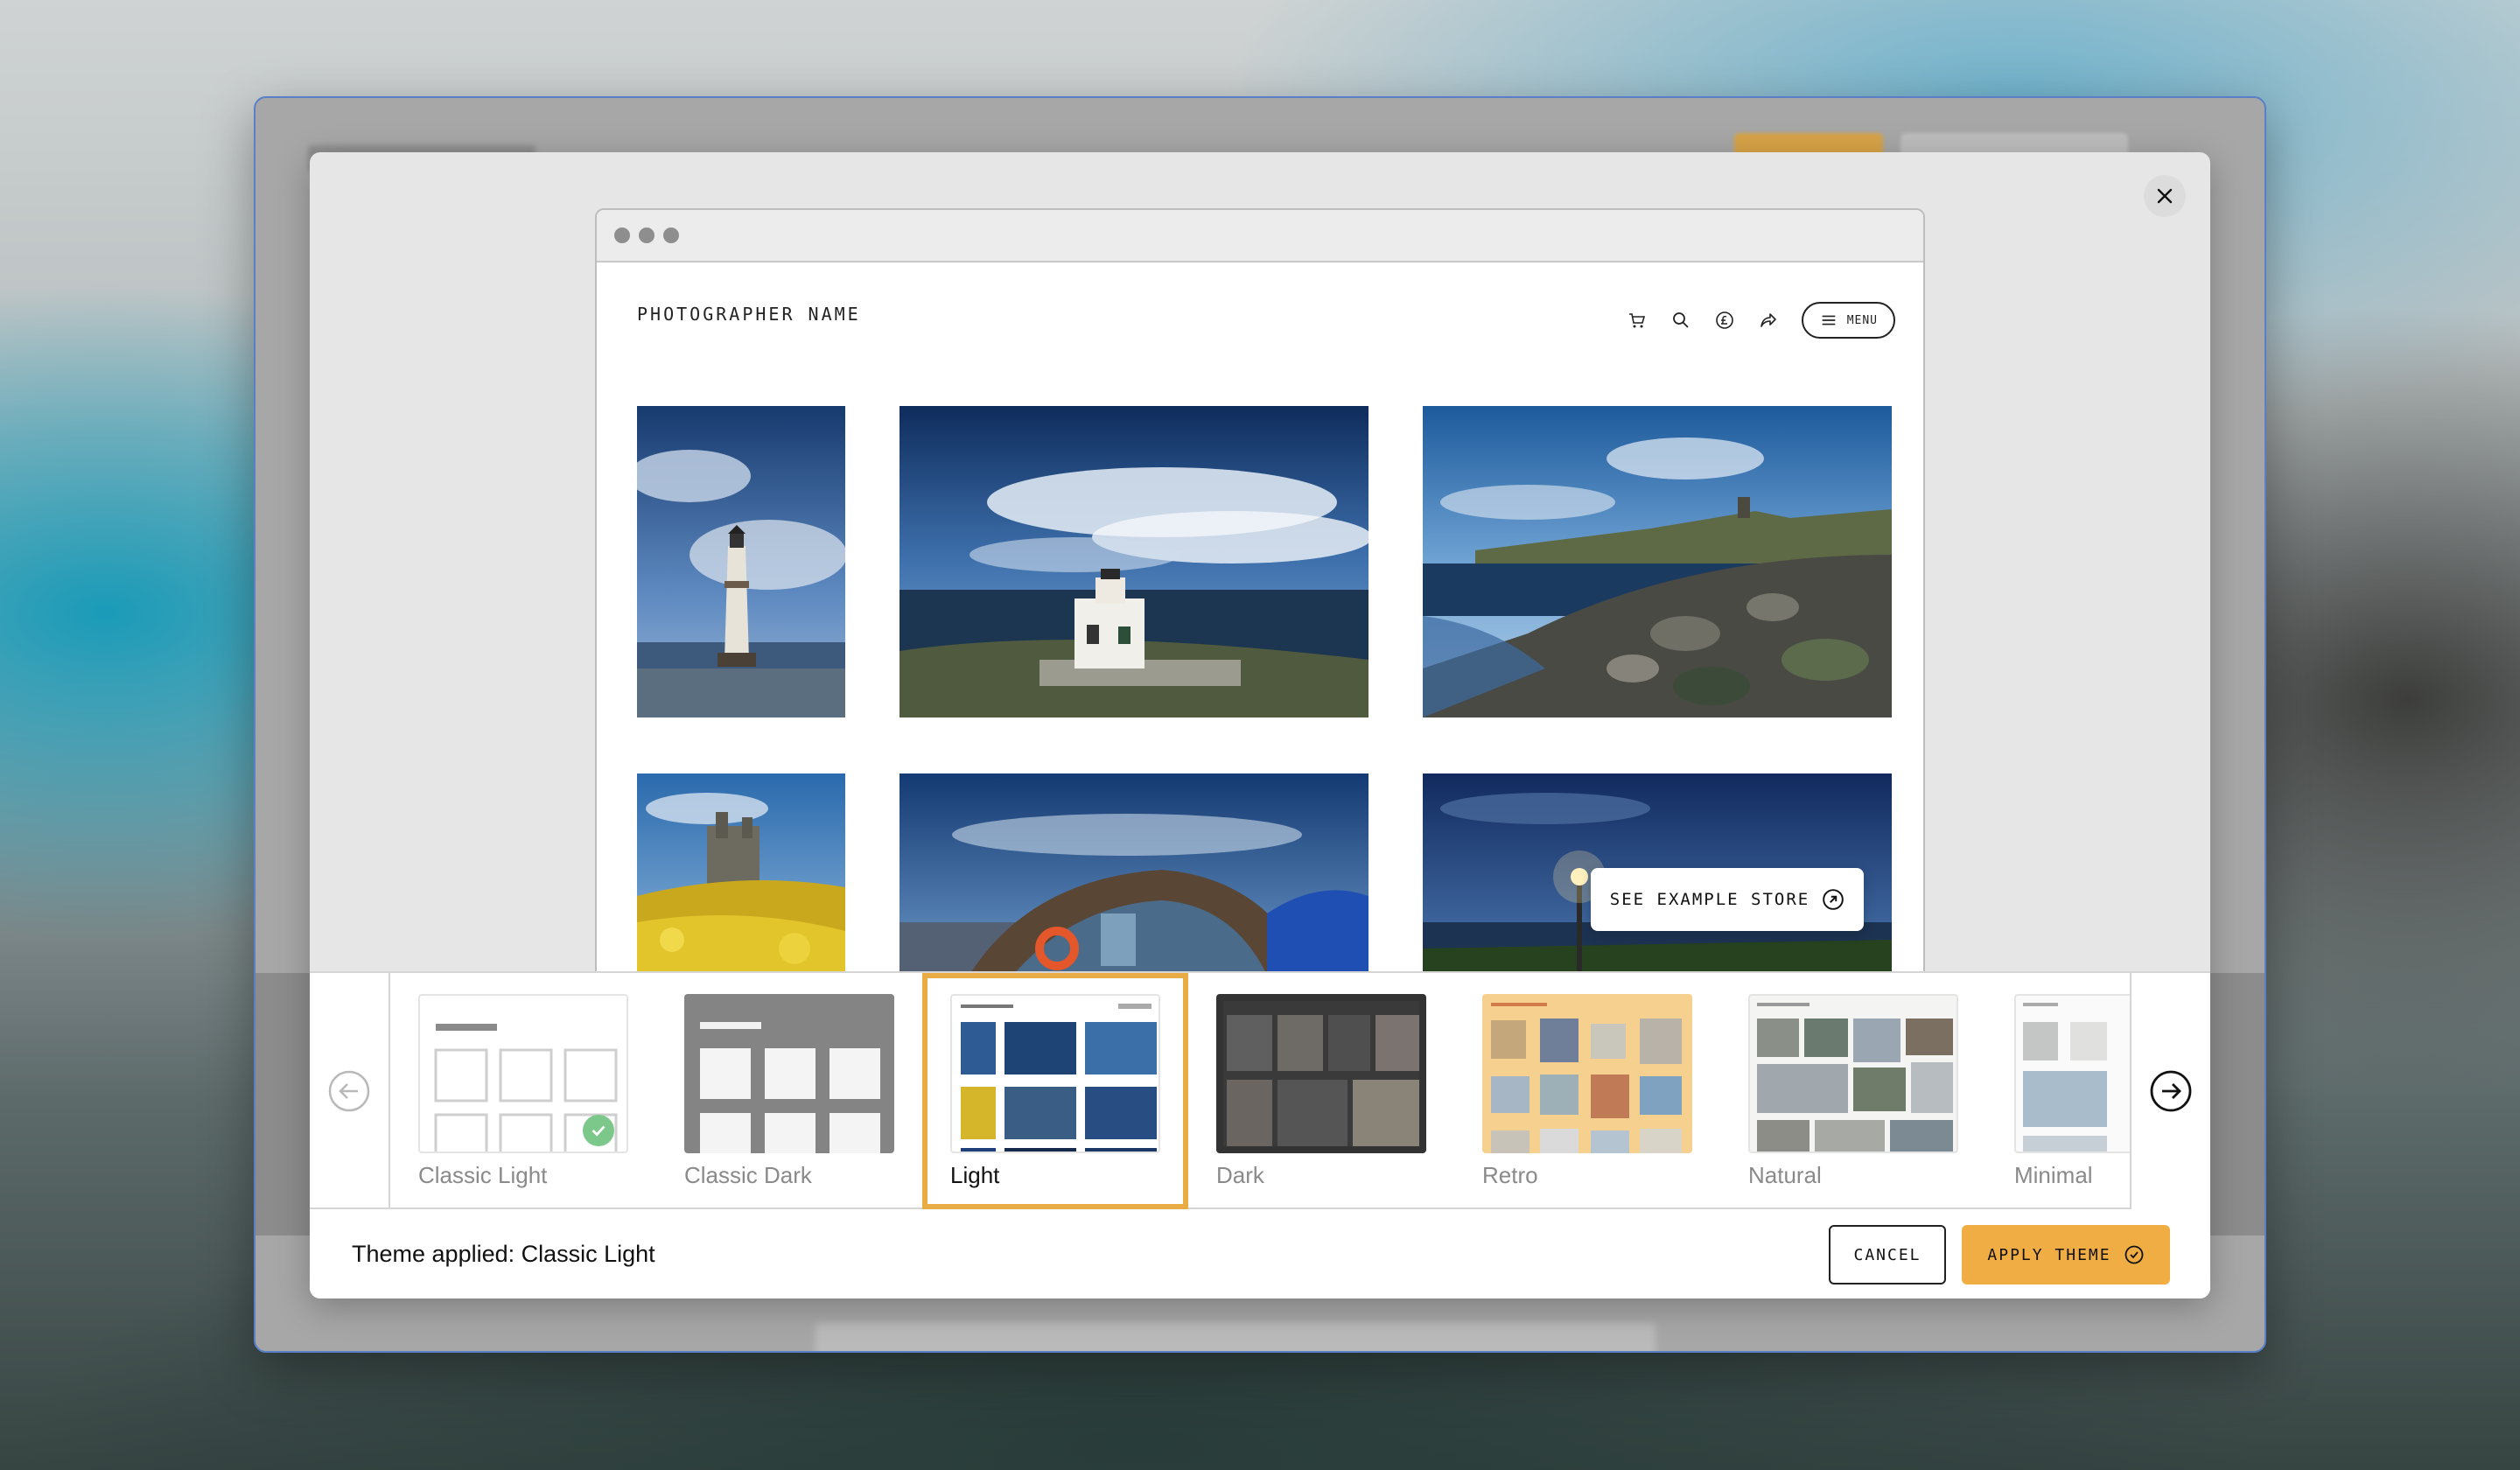 Image resolution: width=2520 pixels, height=1470 pixels. I want to click on close-icon, so click(2165, 196).